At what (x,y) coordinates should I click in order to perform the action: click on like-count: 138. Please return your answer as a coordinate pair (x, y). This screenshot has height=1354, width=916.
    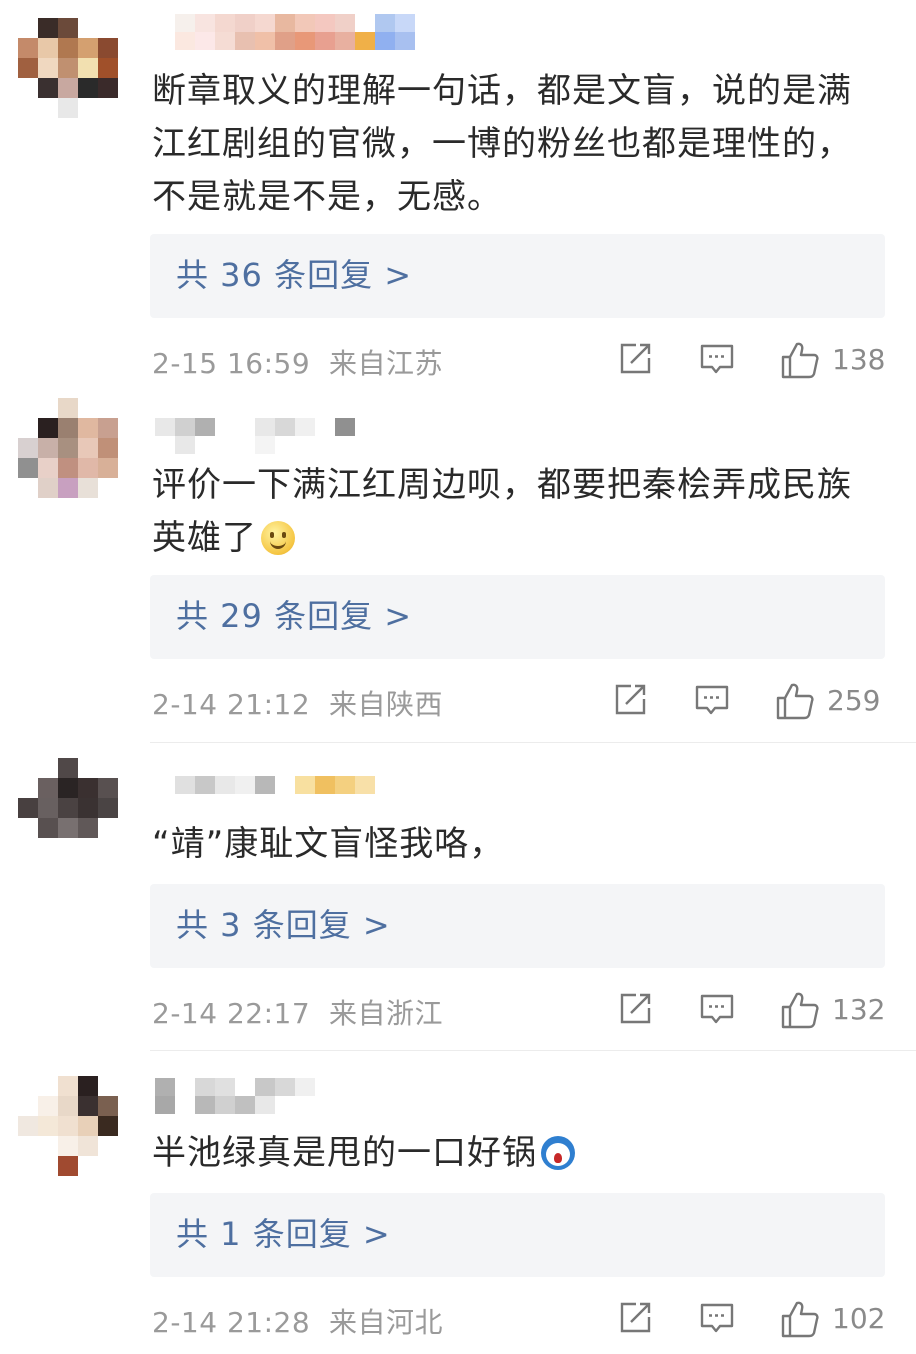
    Looking at the image, I should click on (859, 359).